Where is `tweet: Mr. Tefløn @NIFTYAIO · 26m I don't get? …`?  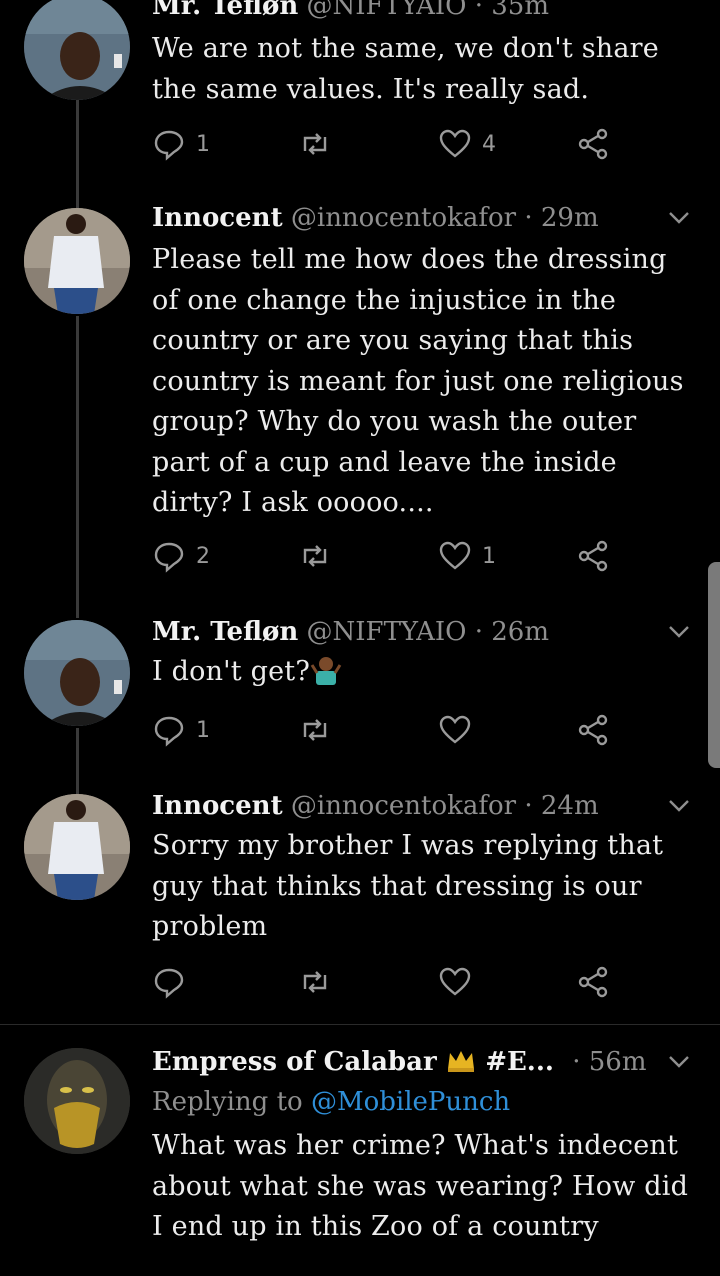
tweet: Mr. Tefløn @NIFTYAIO · 26m I don't get? … is located at coordinates (360, 689).